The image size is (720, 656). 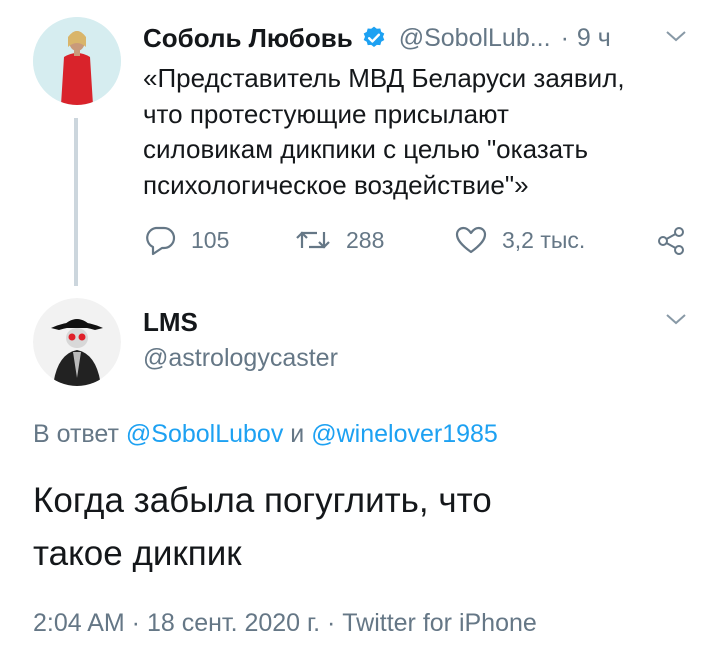 I want to click on thread-line, so click(x=76, y=202).